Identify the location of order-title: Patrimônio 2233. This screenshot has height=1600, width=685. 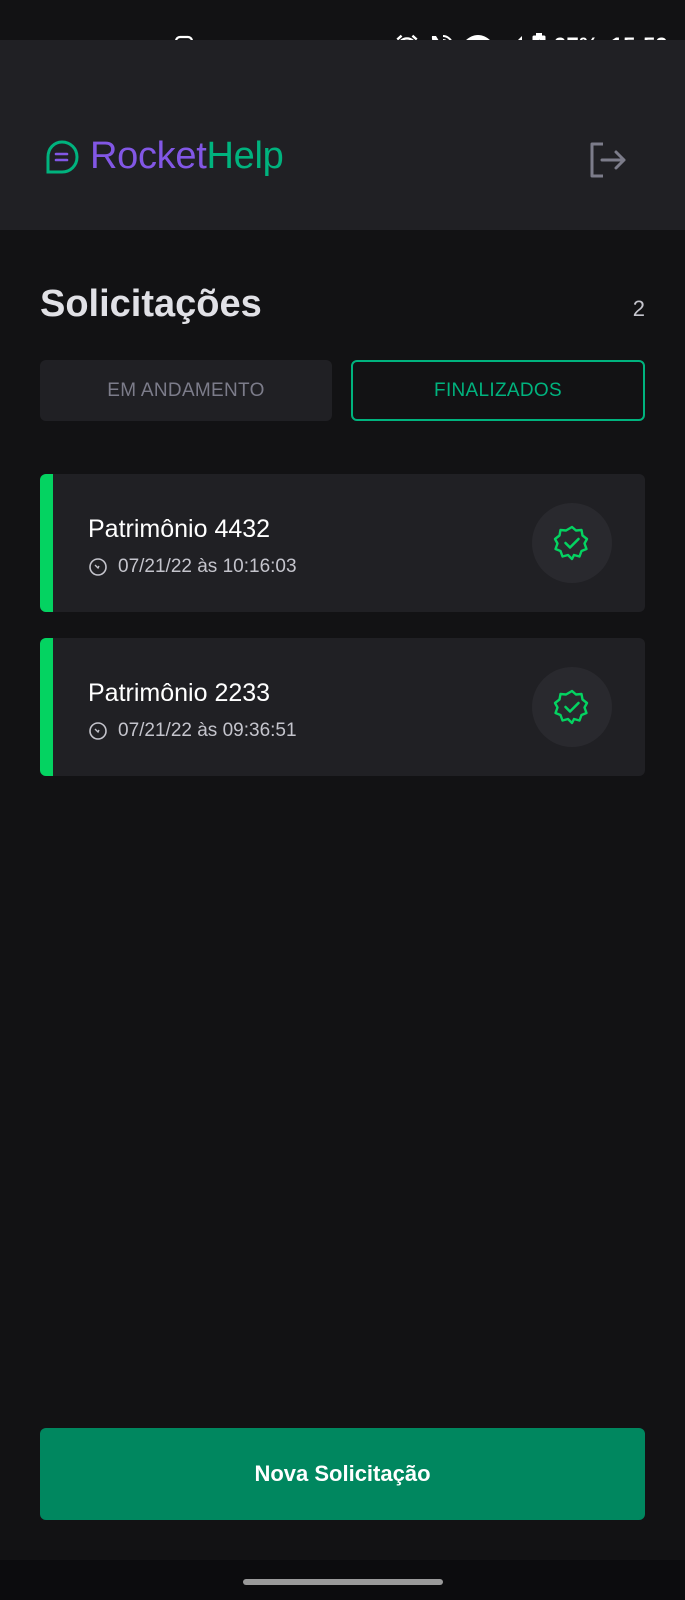
(179, 693).